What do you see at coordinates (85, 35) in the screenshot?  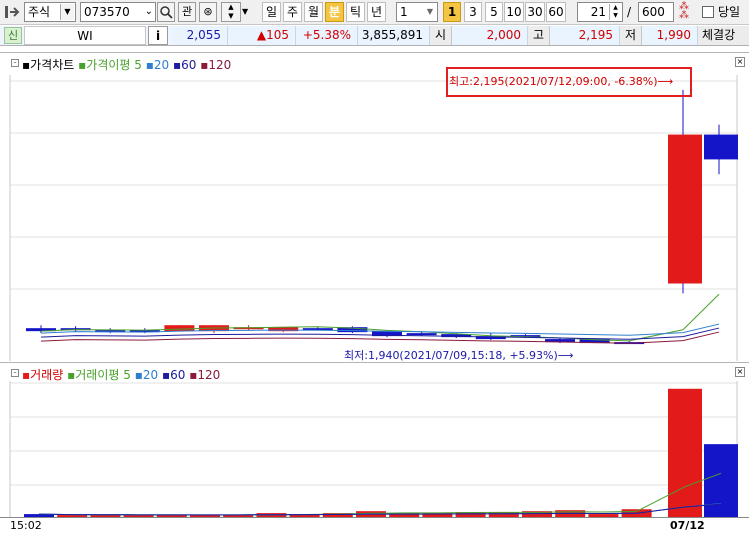 I see `stock-name: WI` at bounding box center [85, 35].